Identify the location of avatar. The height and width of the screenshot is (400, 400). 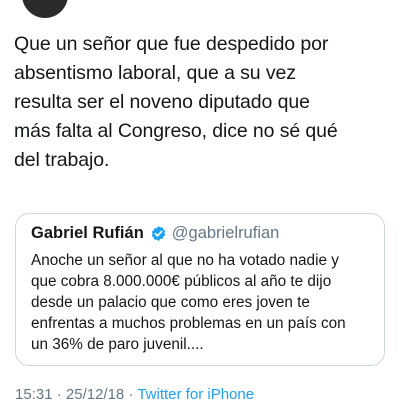
(45, 9).